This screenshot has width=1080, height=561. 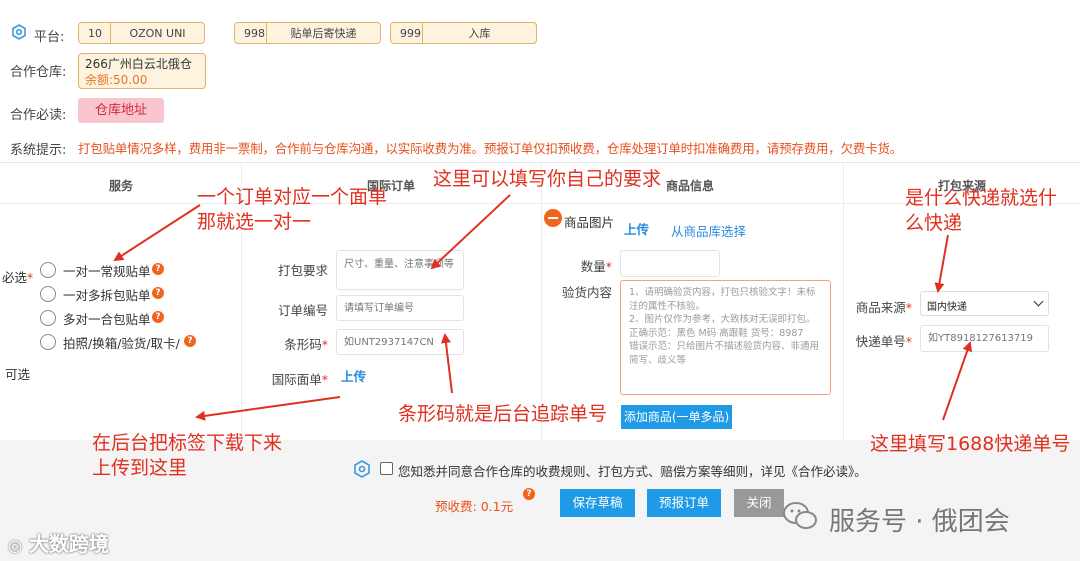 I want to click on option-one-to-one: 一对一常规贴单, so click(x=107, y=271).